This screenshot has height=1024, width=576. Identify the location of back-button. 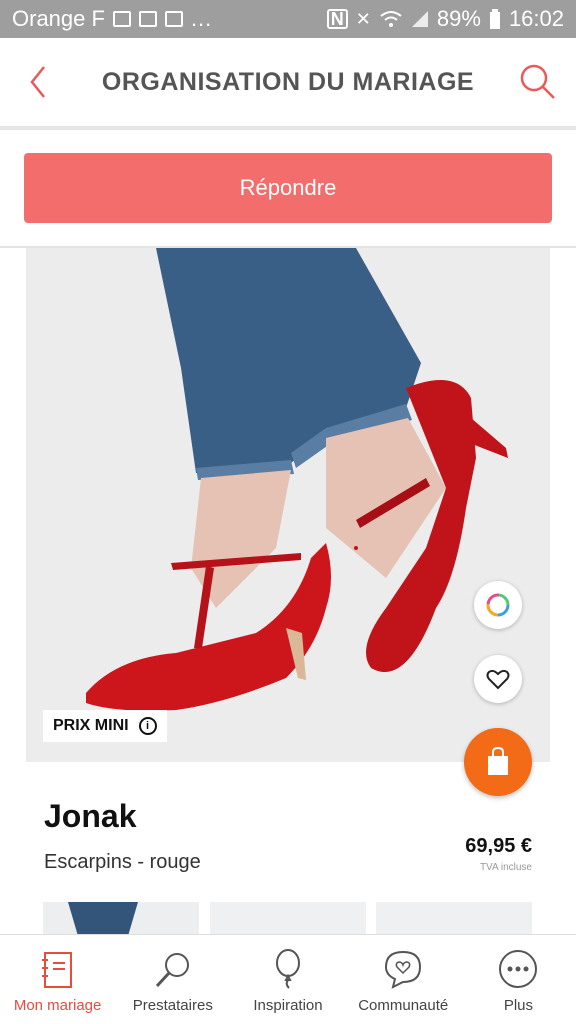
(38, 82).